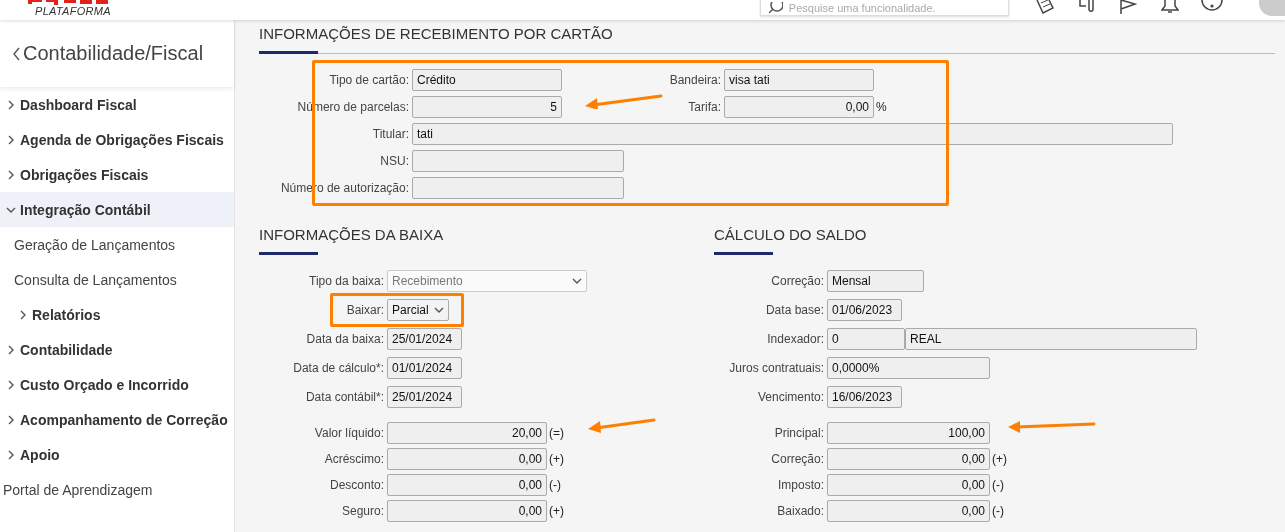 The height and width of the screenshot is (532, 1285). Describe the element at coordinates (881, 107) in the screenshot. I see `field-suffix: %` at that location.